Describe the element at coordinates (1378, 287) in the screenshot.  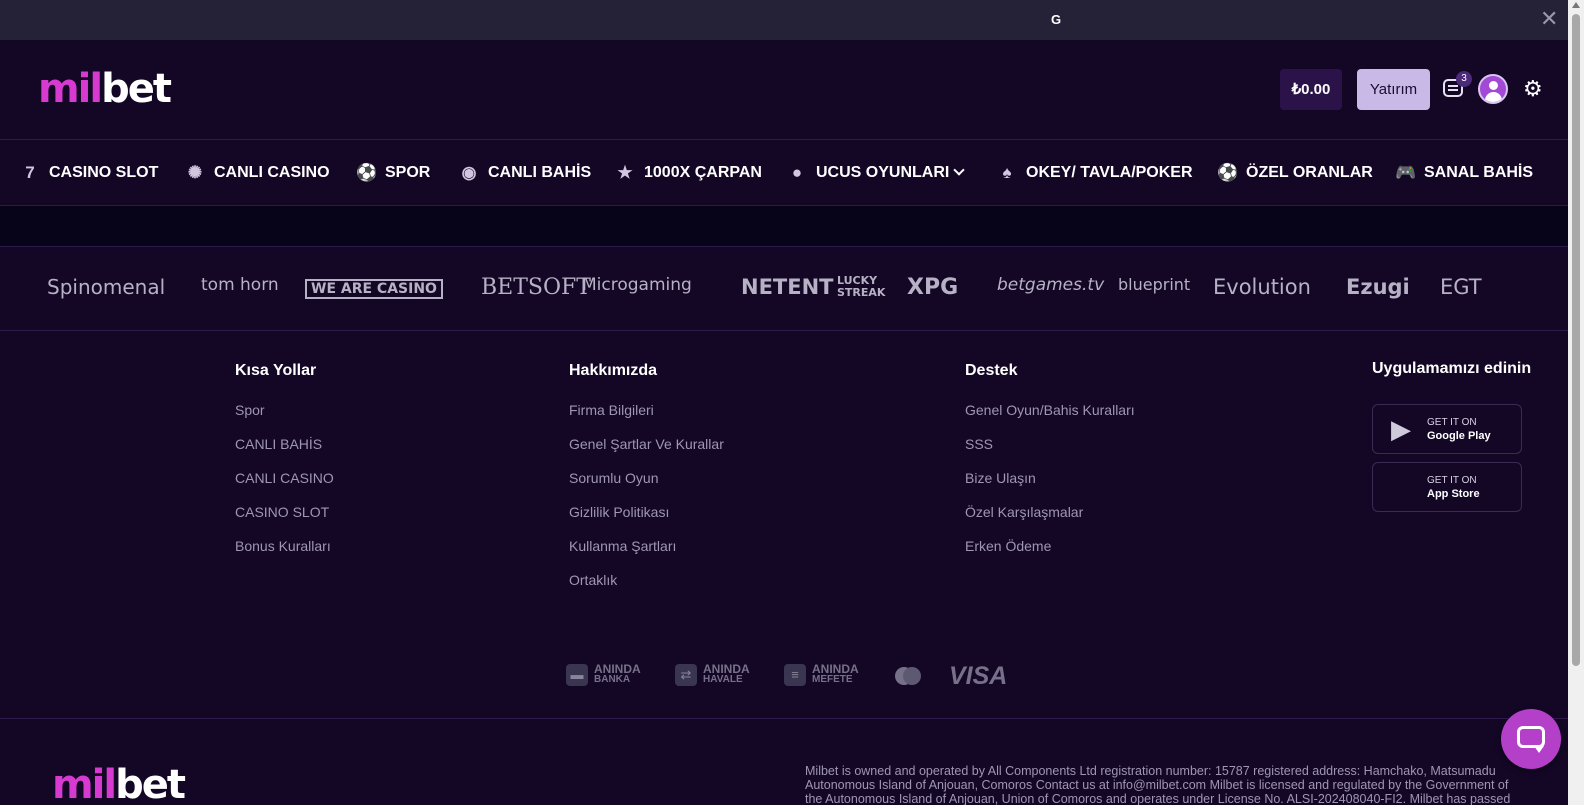
I see `provider-logo: Ezugi` at that location.